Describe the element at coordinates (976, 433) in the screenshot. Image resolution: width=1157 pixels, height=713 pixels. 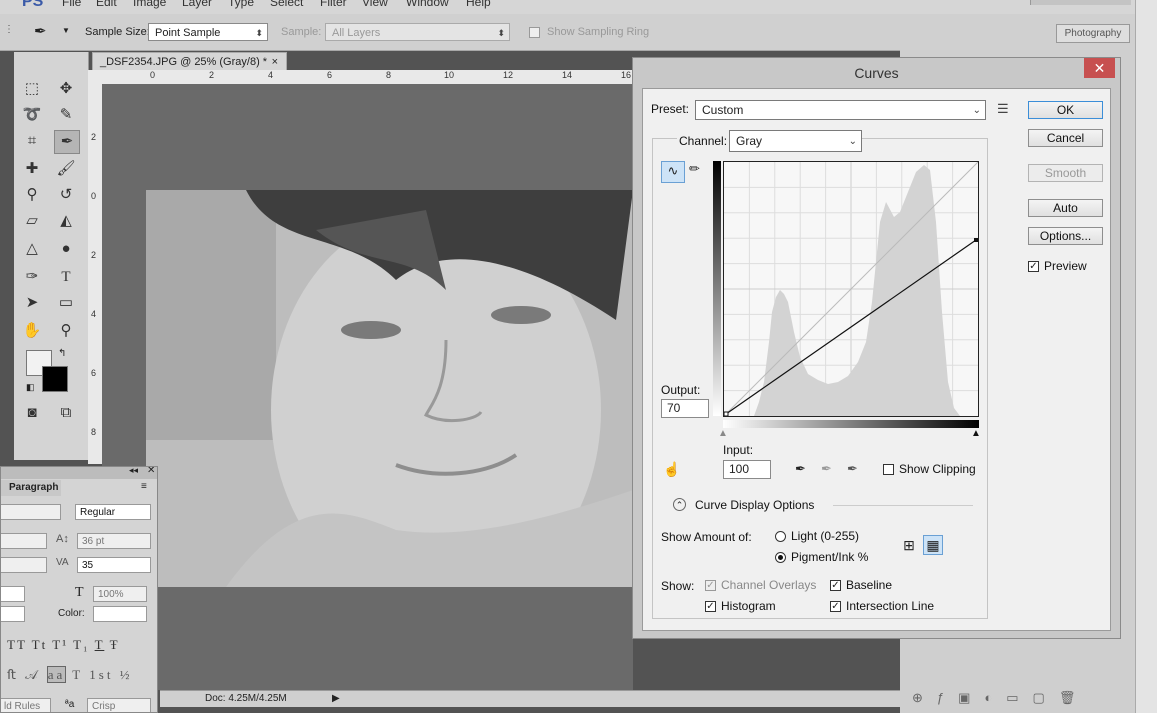
I see `black-point-slider-icon: ▲` at that location.